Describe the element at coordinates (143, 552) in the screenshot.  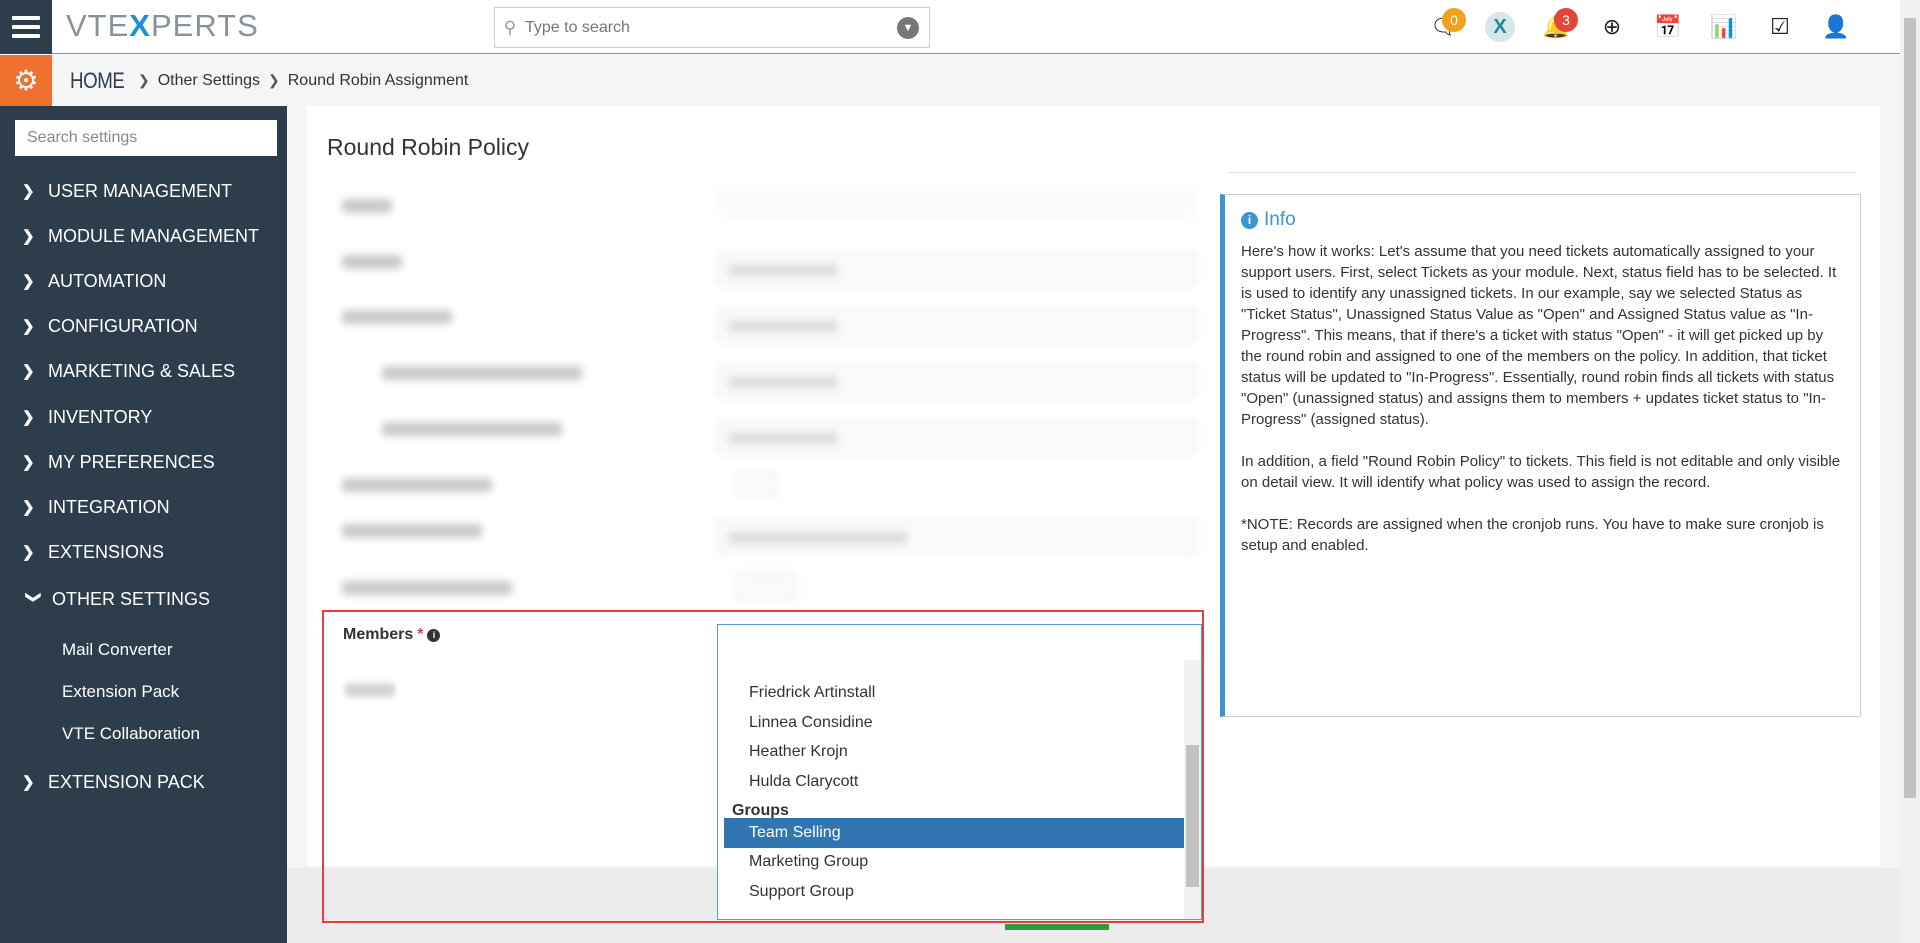
I see `sidebar-item-extensions: ❯EXTENSIONS` at that location.